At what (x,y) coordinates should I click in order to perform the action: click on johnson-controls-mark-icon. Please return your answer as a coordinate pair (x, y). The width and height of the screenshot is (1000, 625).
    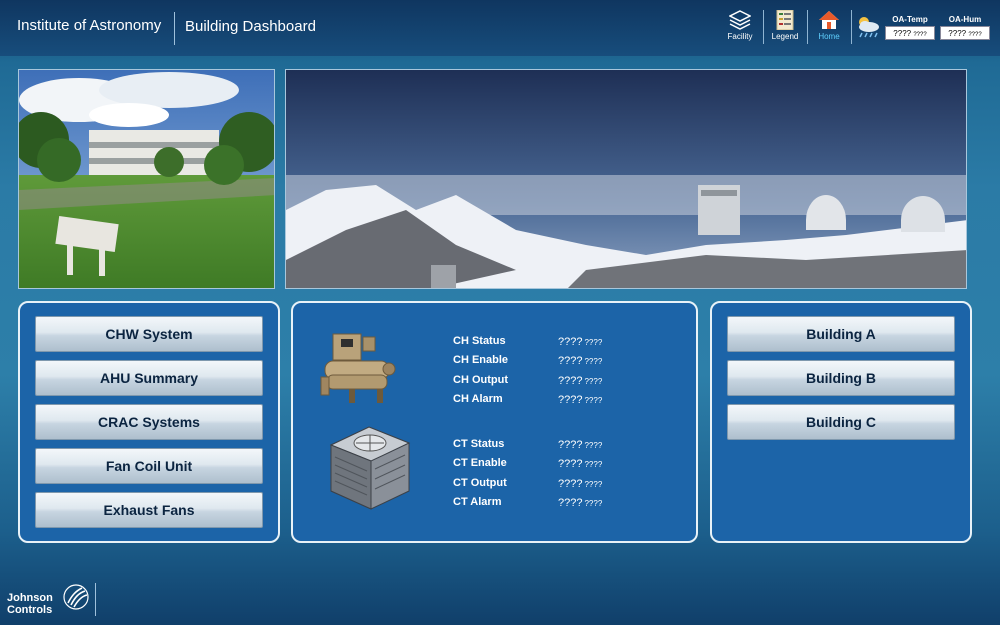
    Looking at the image, I should click on (76, 597).